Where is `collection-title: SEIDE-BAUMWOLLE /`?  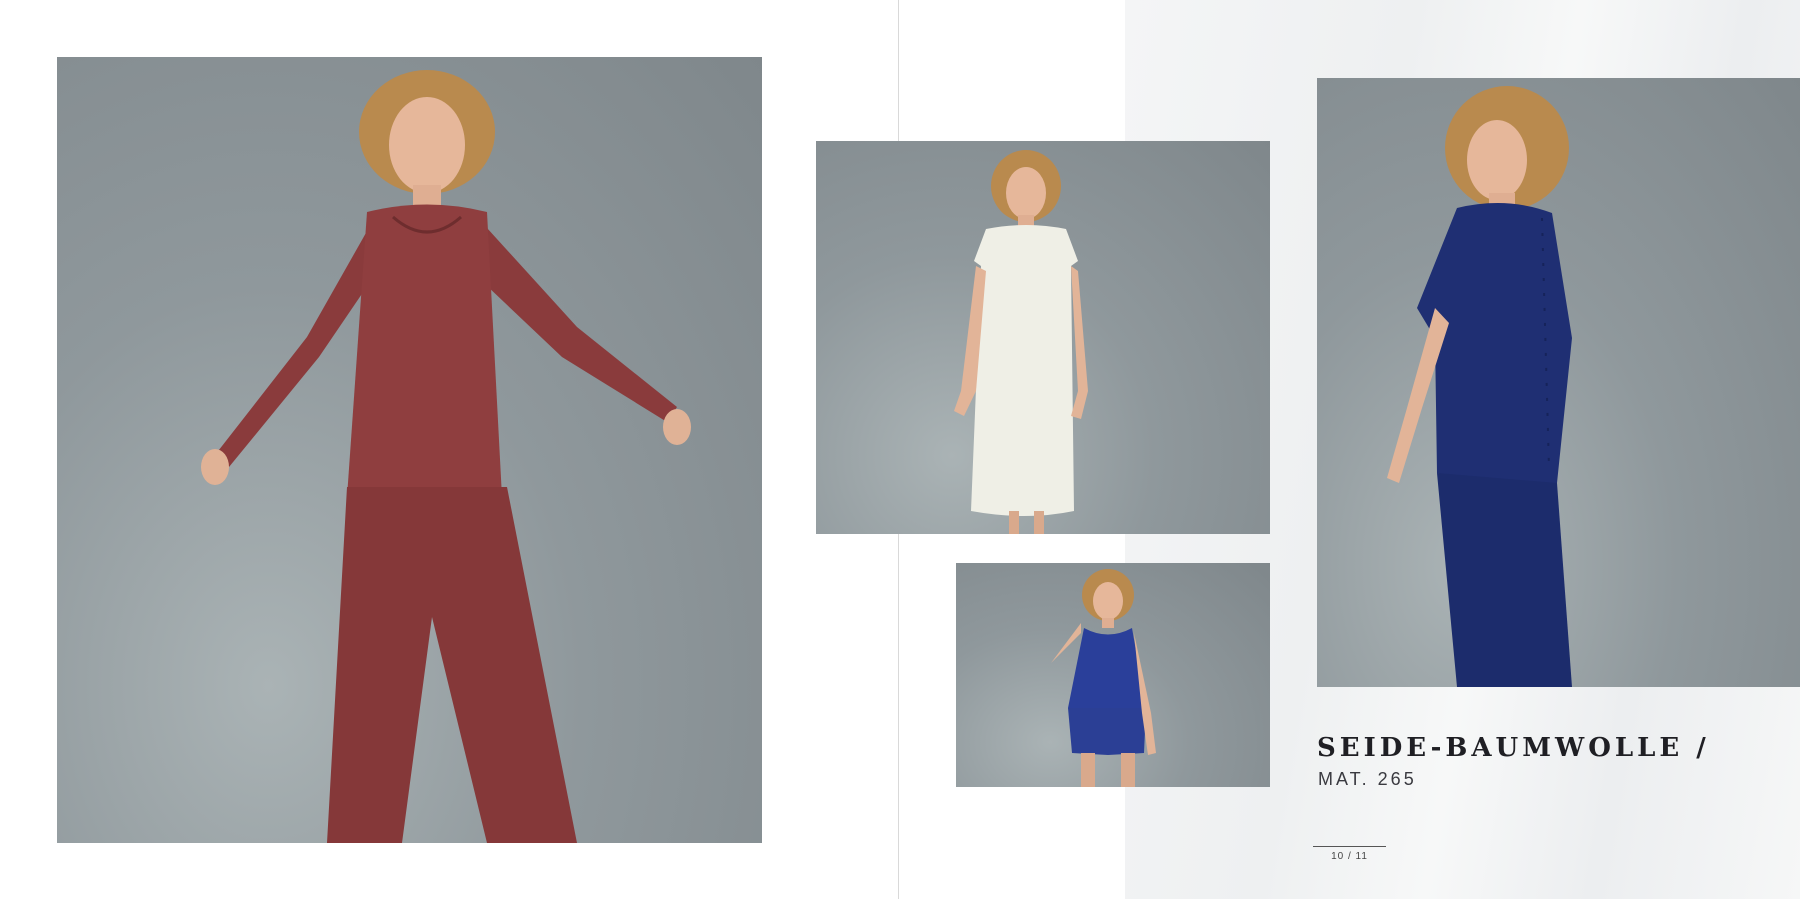
collection-title: SEIDE-BAUMWOLLE / is located at coordinates (1513, 748).